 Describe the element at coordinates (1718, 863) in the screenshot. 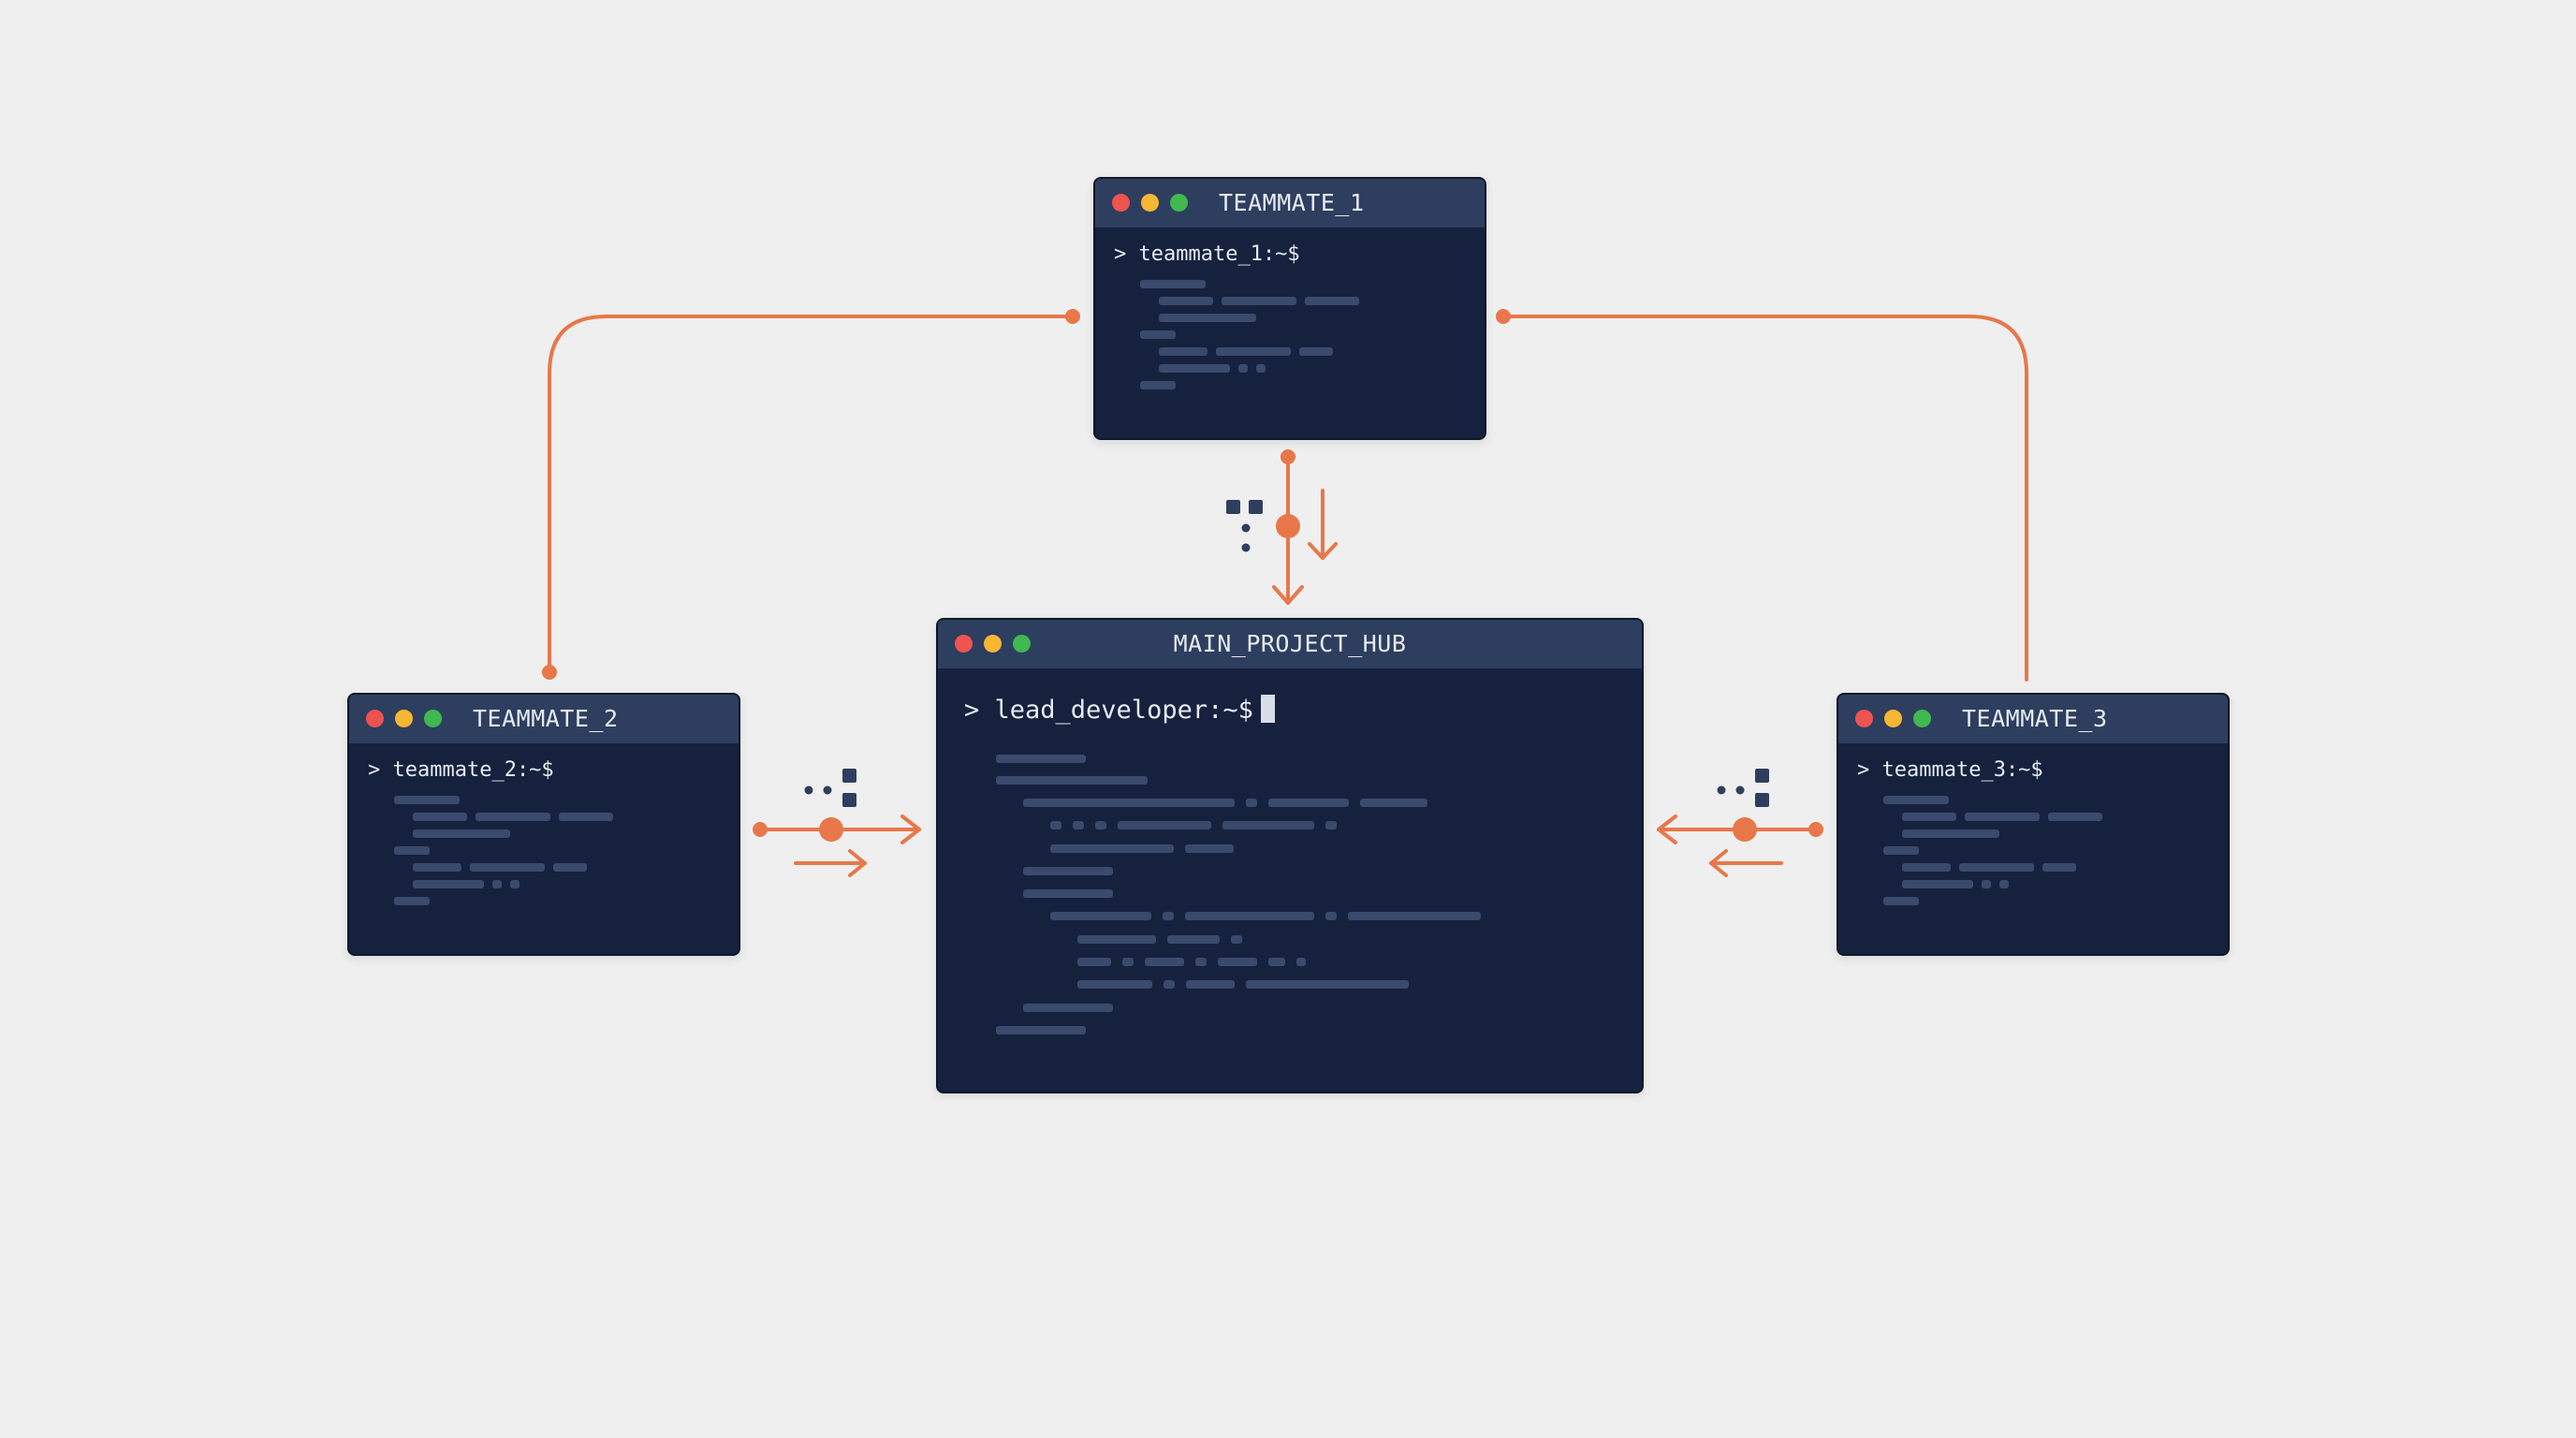

I see `arrowhead-left-secondary` at that location.